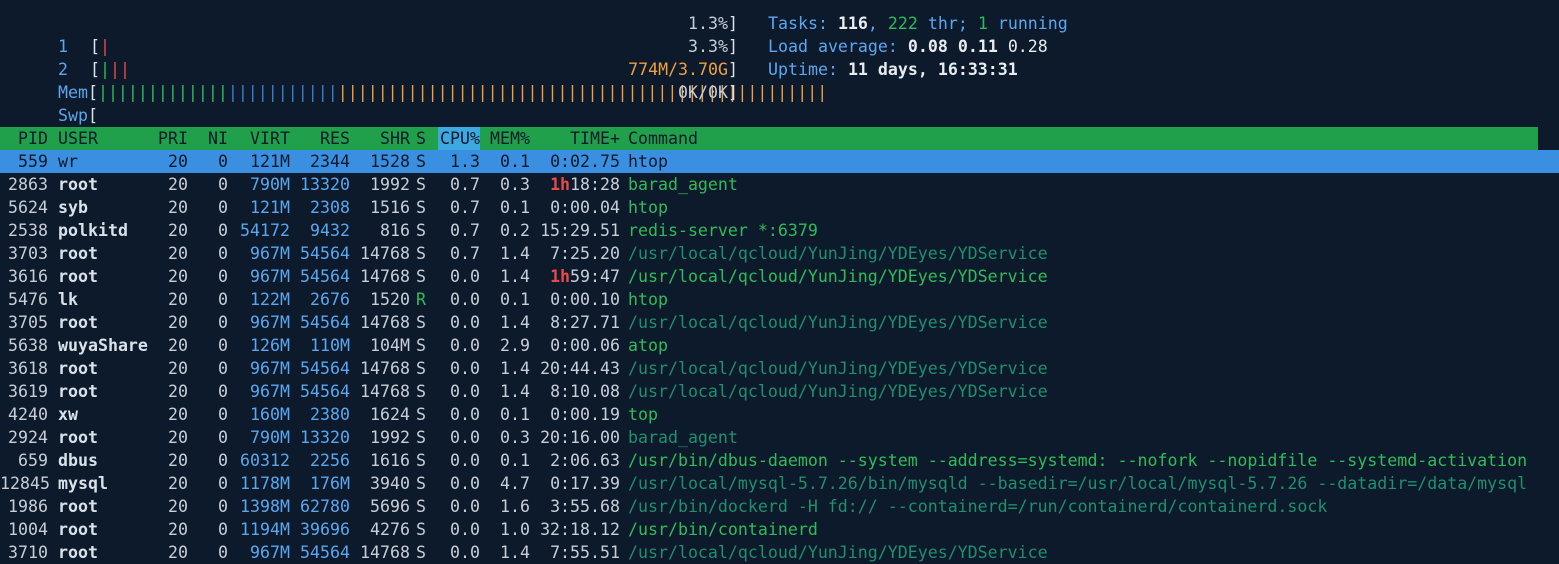  I want to click on cell-shr: 5696, so click(390, 506).